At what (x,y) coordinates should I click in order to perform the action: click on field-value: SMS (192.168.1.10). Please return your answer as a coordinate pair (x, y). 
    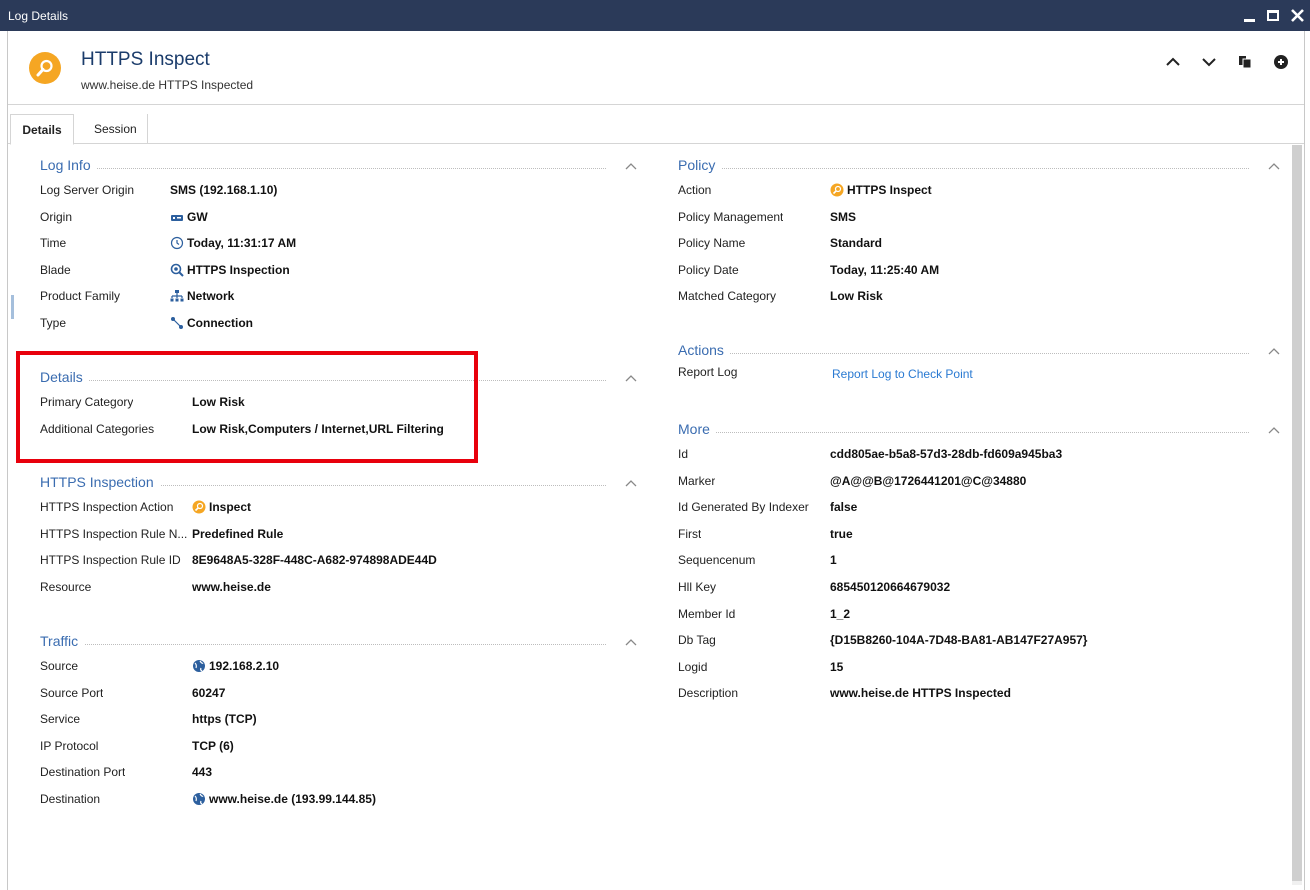
    Looking at the image, I should click on (224, 190).